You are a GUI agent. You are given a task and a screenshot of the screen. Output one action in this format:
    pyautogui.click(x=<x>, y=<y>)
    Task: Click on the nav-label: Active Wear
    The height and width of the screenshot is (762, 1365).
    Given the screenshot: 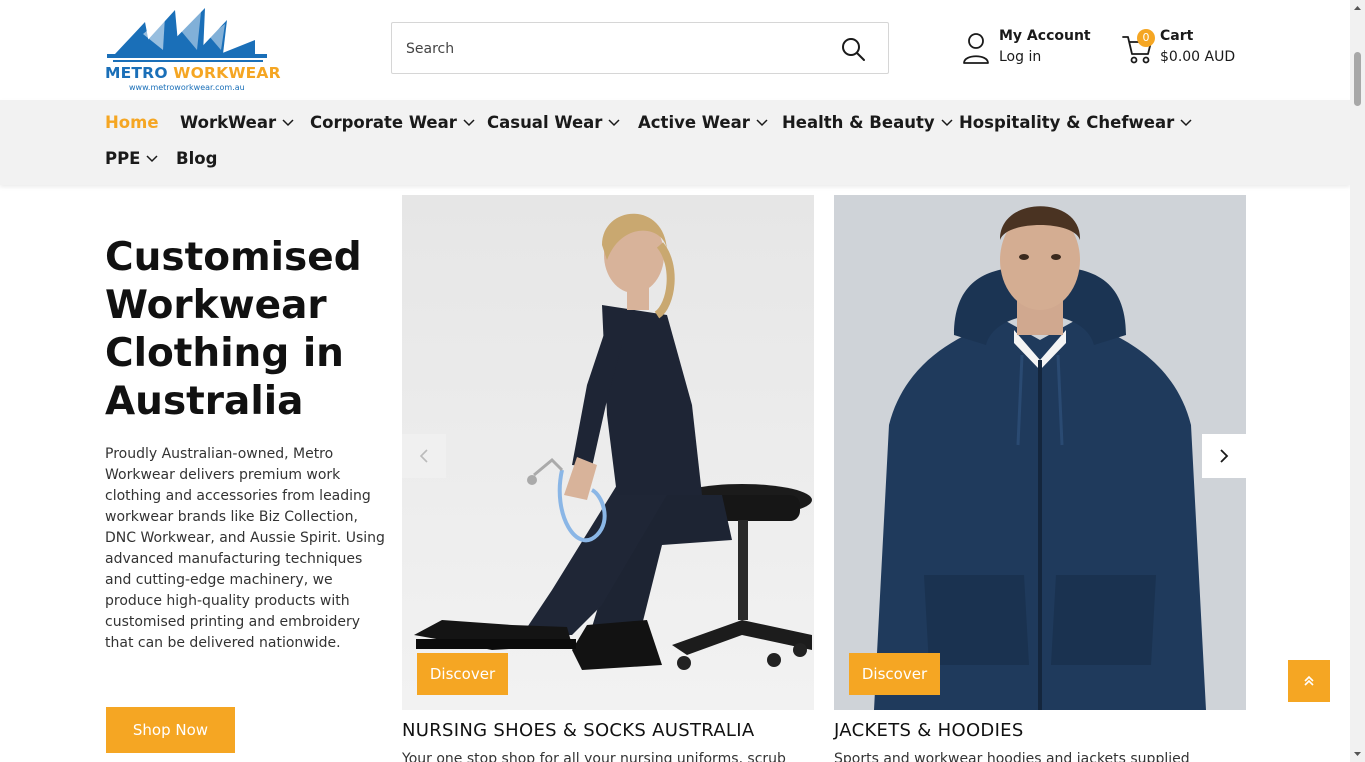 What is the action you would take?
    pyautogui.click(x=694, y=122)
    